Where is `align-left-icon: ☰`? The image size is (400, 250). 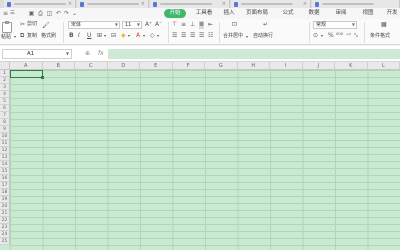
align-left-icon: ☰ is located at coordinates (174, 36).